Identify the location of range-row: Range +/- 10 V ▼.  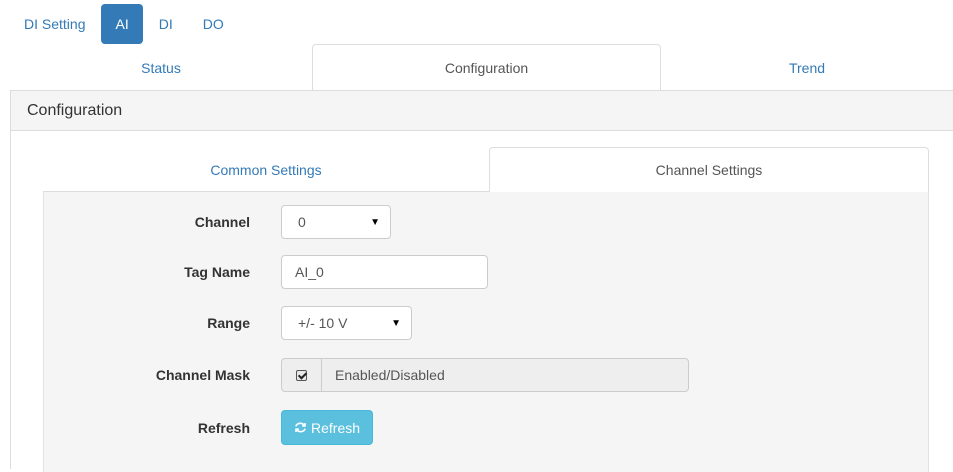
(487, 323).